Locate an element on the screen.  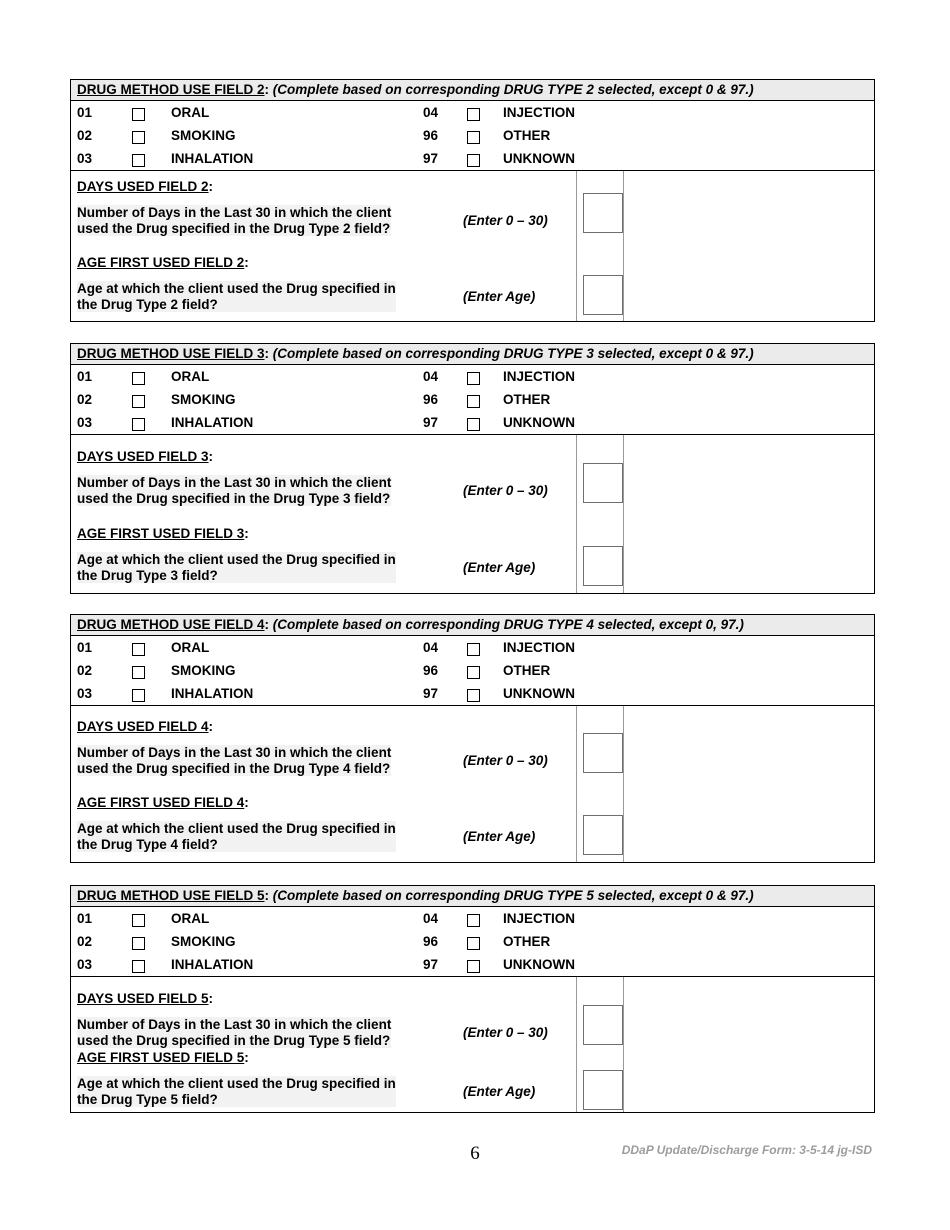
days-used-label-text: DAYS USED FIELD 4 is located at coordinates (143, 726).